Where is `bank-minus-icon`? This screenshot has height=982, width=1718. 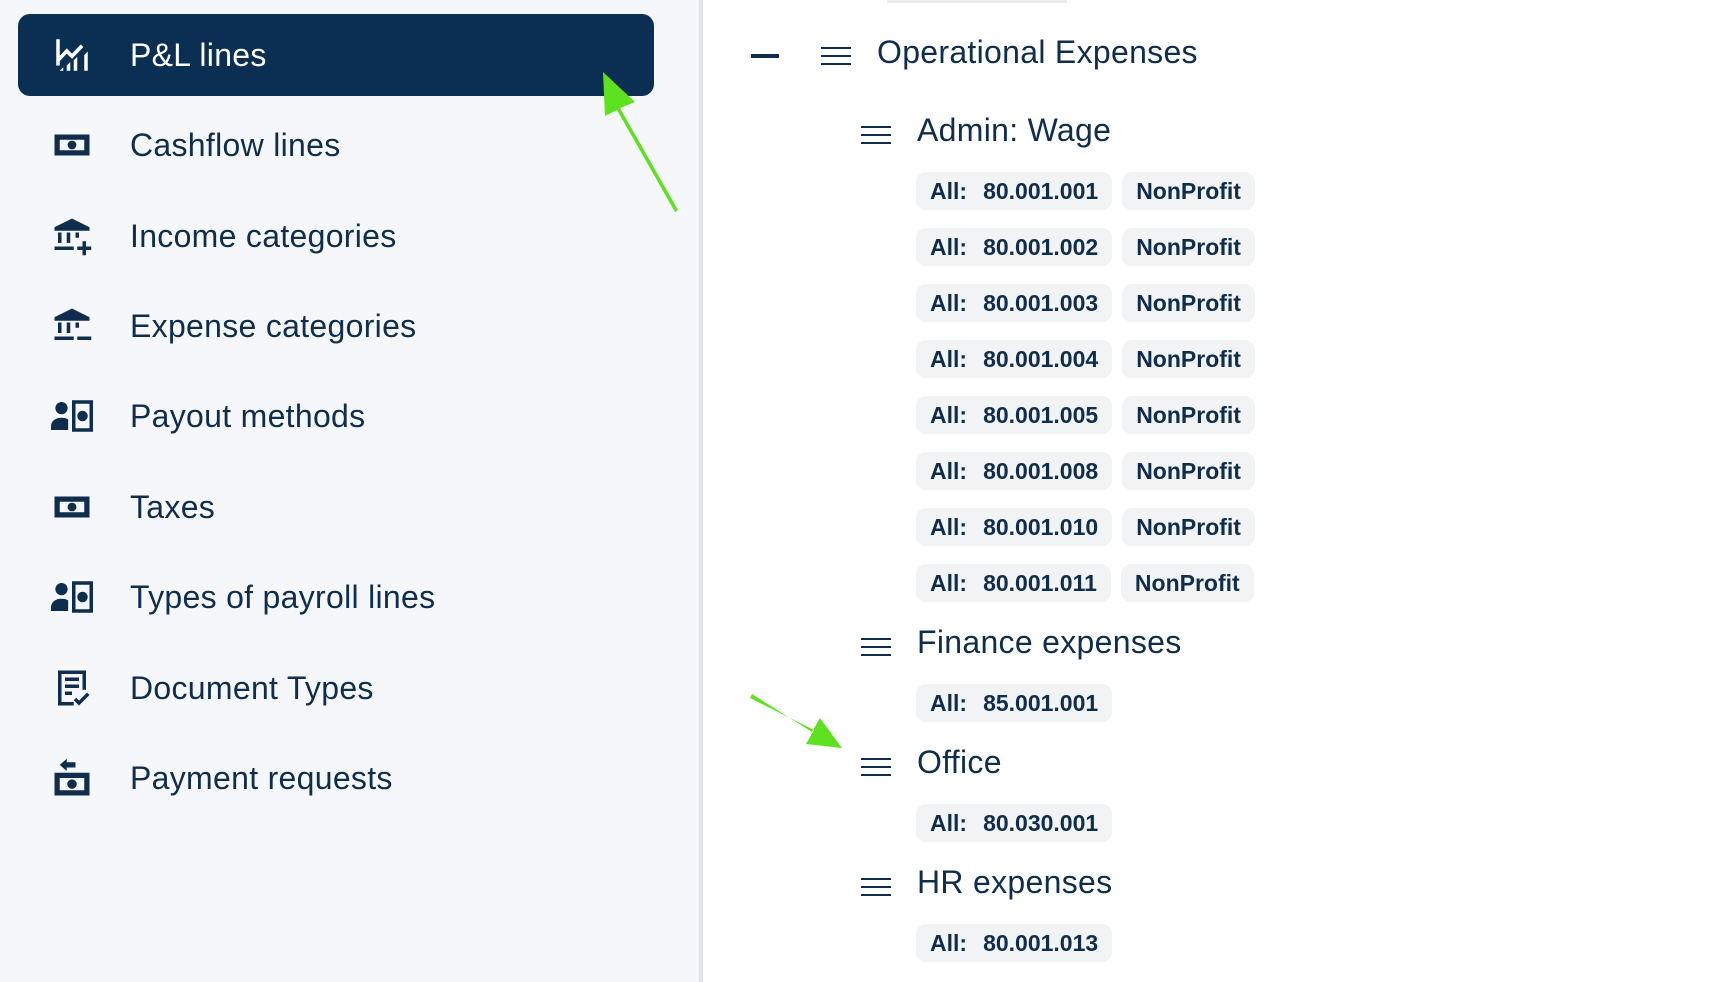 bank-minus-icon is located at coordinates (72, 326).